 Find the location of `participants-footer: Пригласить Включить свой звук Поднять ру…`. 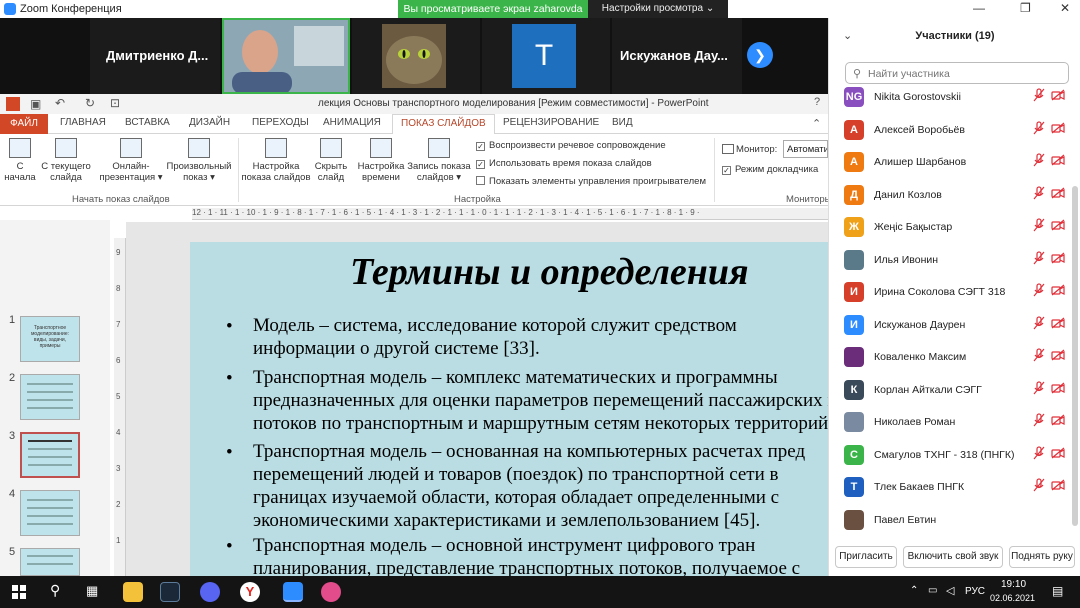

participants-footer: Пригласить Включить свой звук Поднять ру… is located at coordinates (954, 561).